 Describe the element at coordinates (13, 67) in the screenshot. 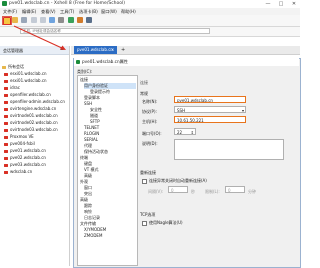

I see `session-tree-root: 所有会话` at that location.